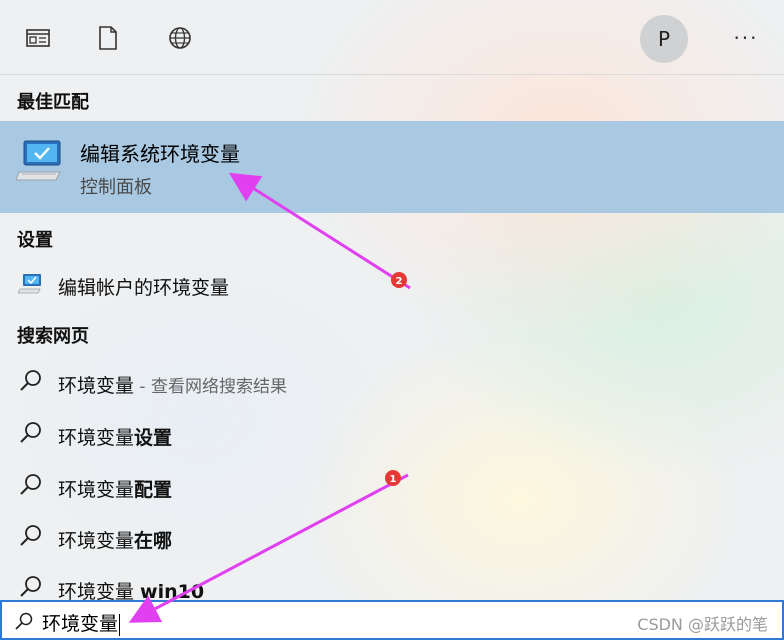 Image resolution: width=784 pixels, height=640 pixels. I want to click on section-best-match: 最佳匹配, so click(53, 102).